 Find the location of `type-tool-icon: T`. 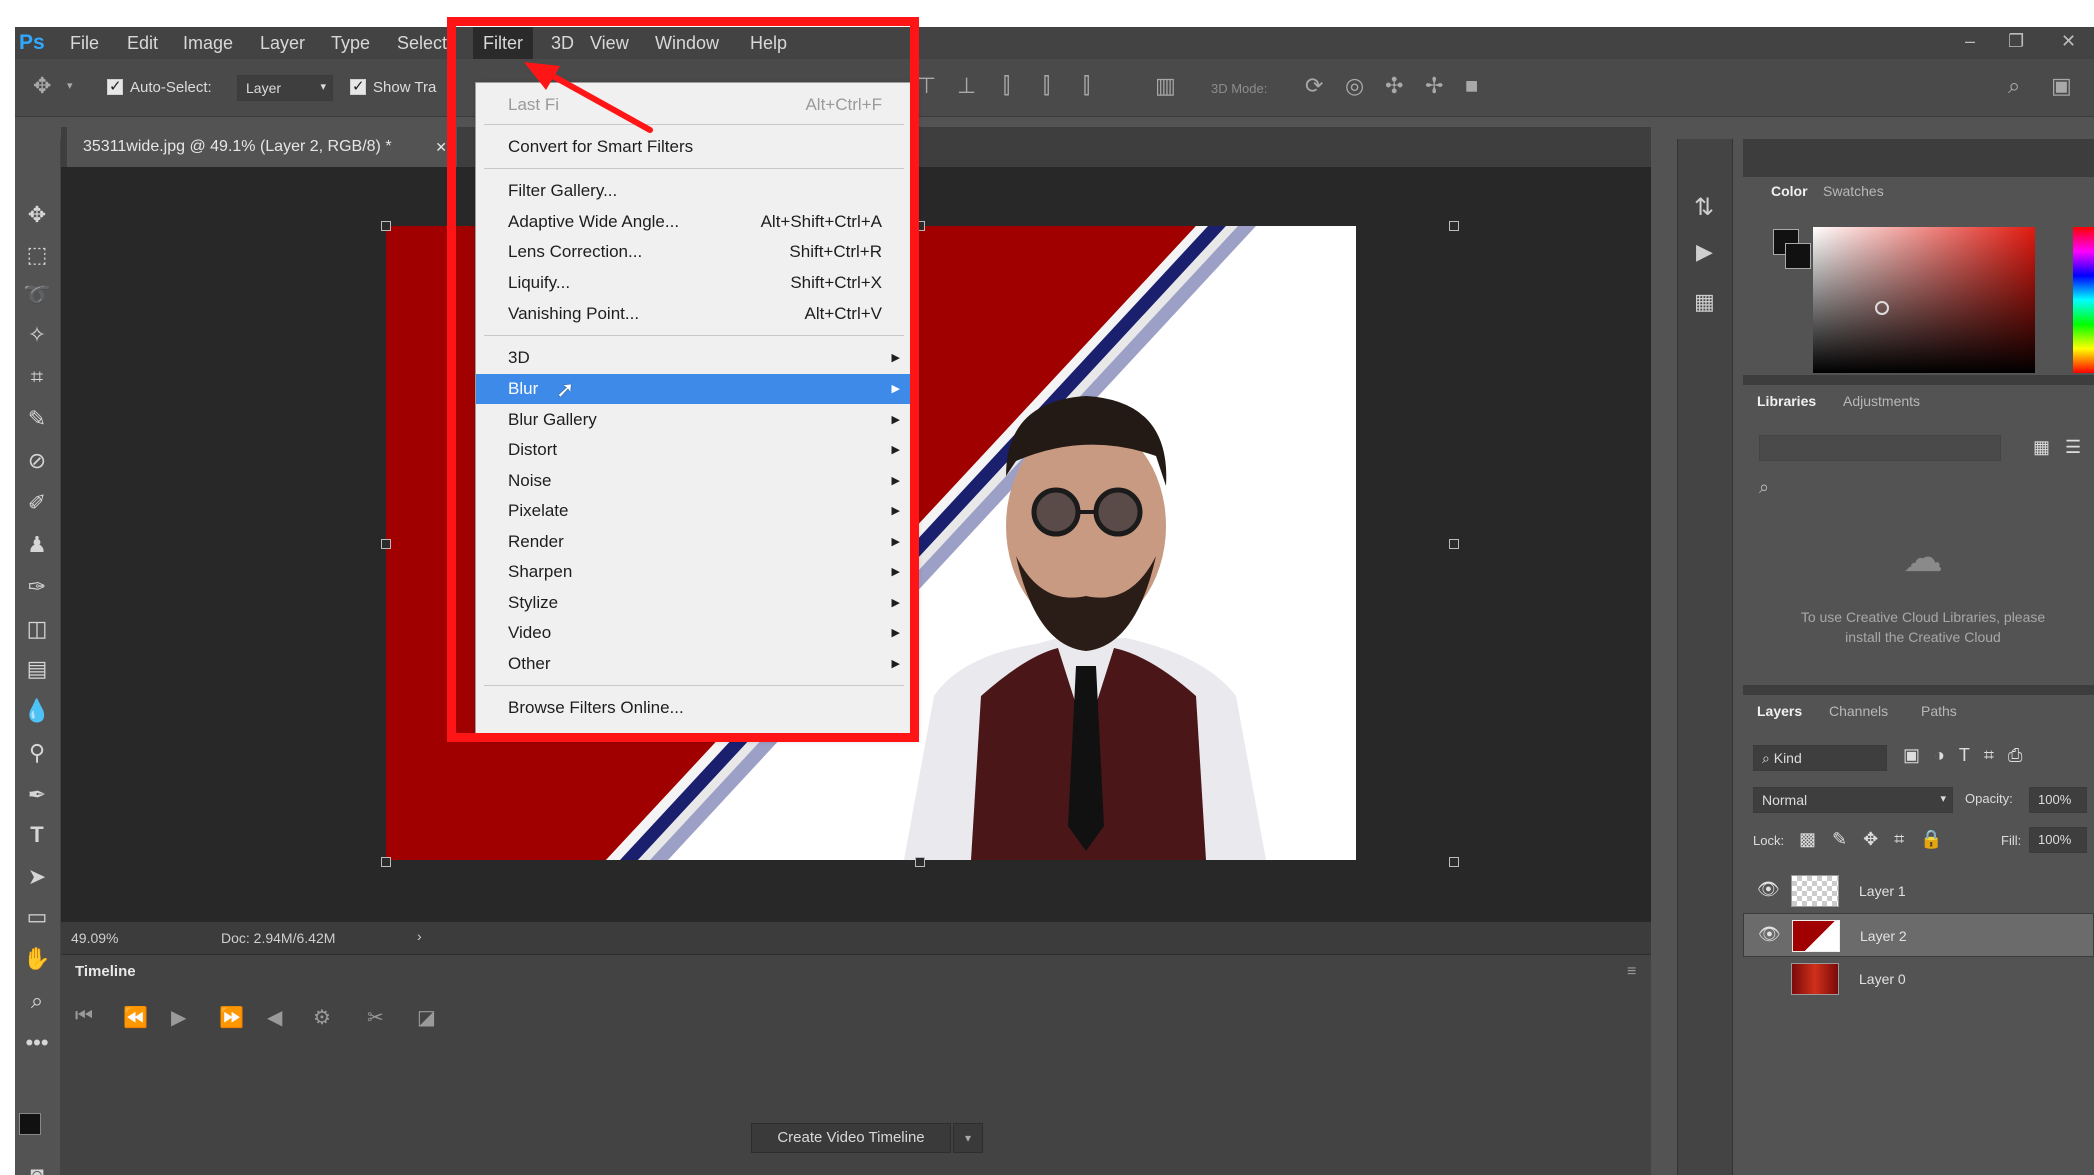

type-tool-icon: T is located at coordinates (37, 835).